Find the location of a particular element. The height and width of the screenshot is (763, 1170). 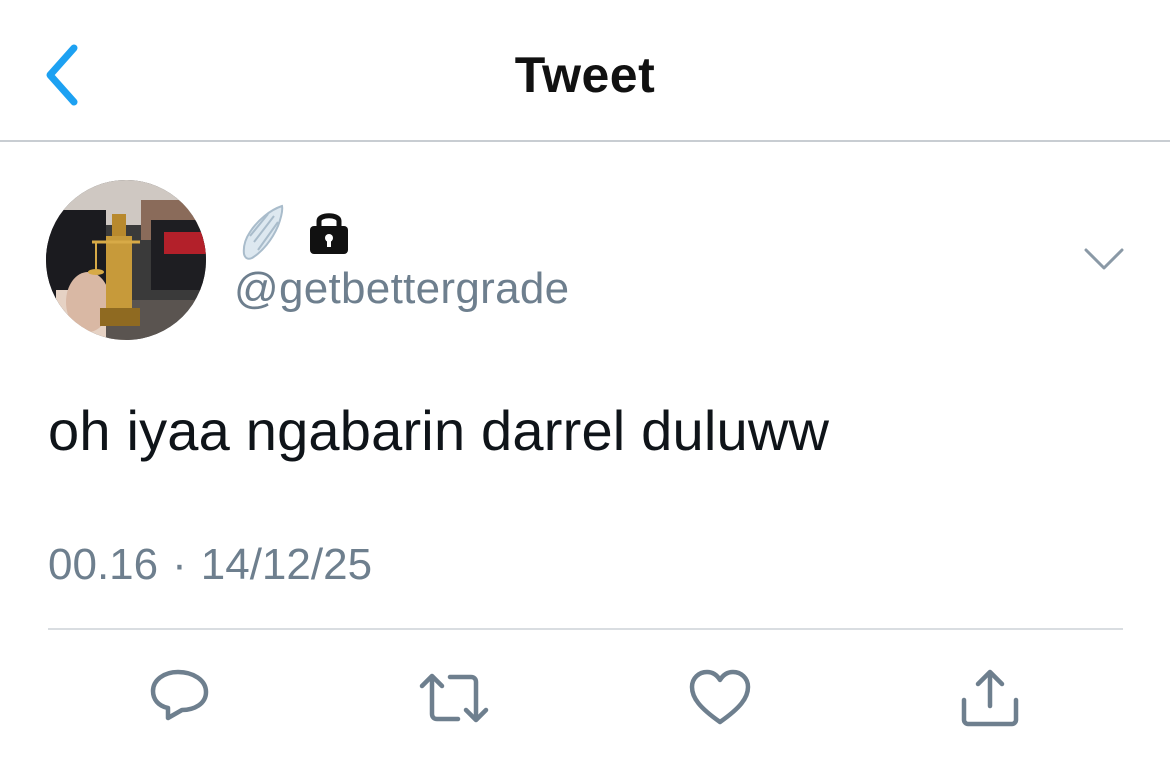

author-handle: @getbettergrade is located at coordinates (401, 289).